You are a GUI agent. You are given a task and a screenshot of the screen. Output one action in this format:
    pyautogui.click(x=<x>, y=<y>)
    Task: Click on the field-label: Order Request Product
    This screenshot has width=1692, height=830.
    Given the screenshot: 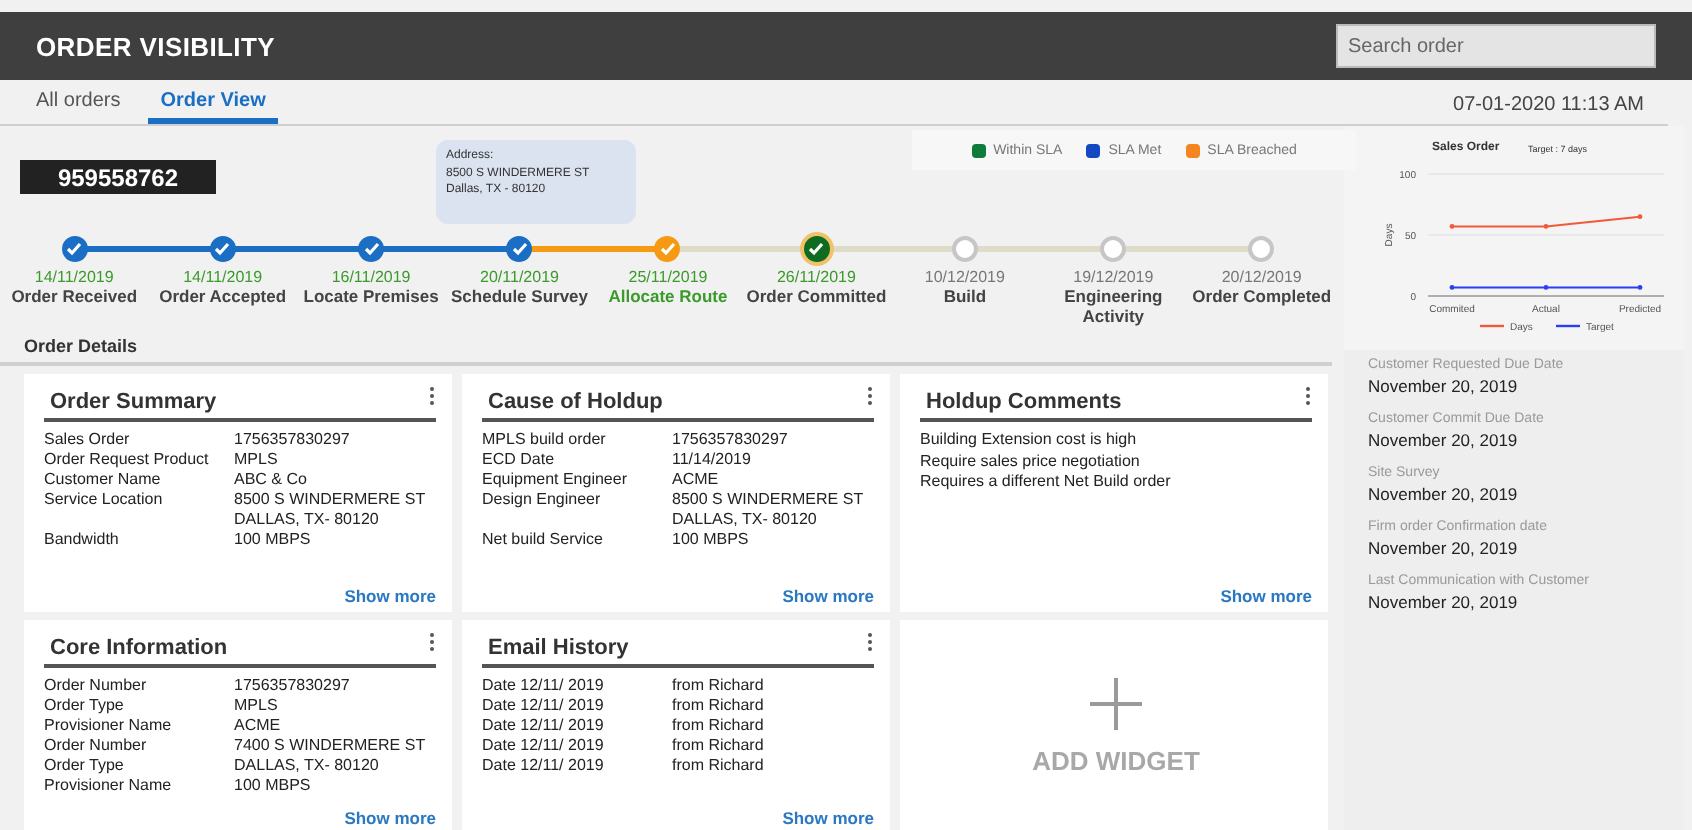 What is the action you would take?
    pyautogui.click(x=127, y=460)
    